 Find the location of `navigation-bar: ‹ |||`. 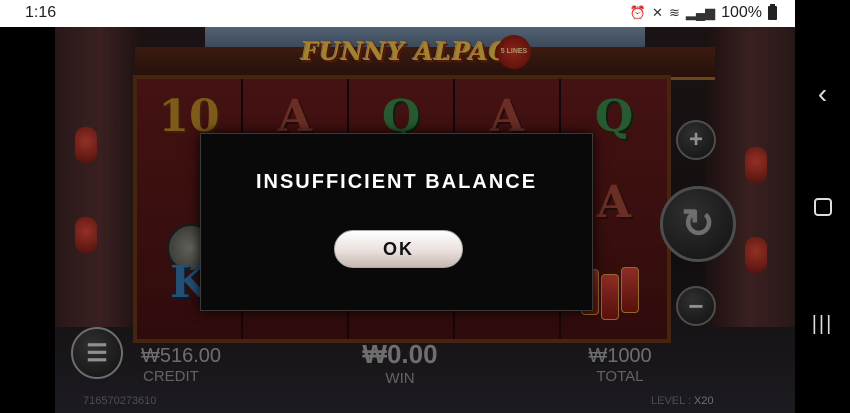

navigation-bar: ‹ ||| is located at coordinates (822, 206).